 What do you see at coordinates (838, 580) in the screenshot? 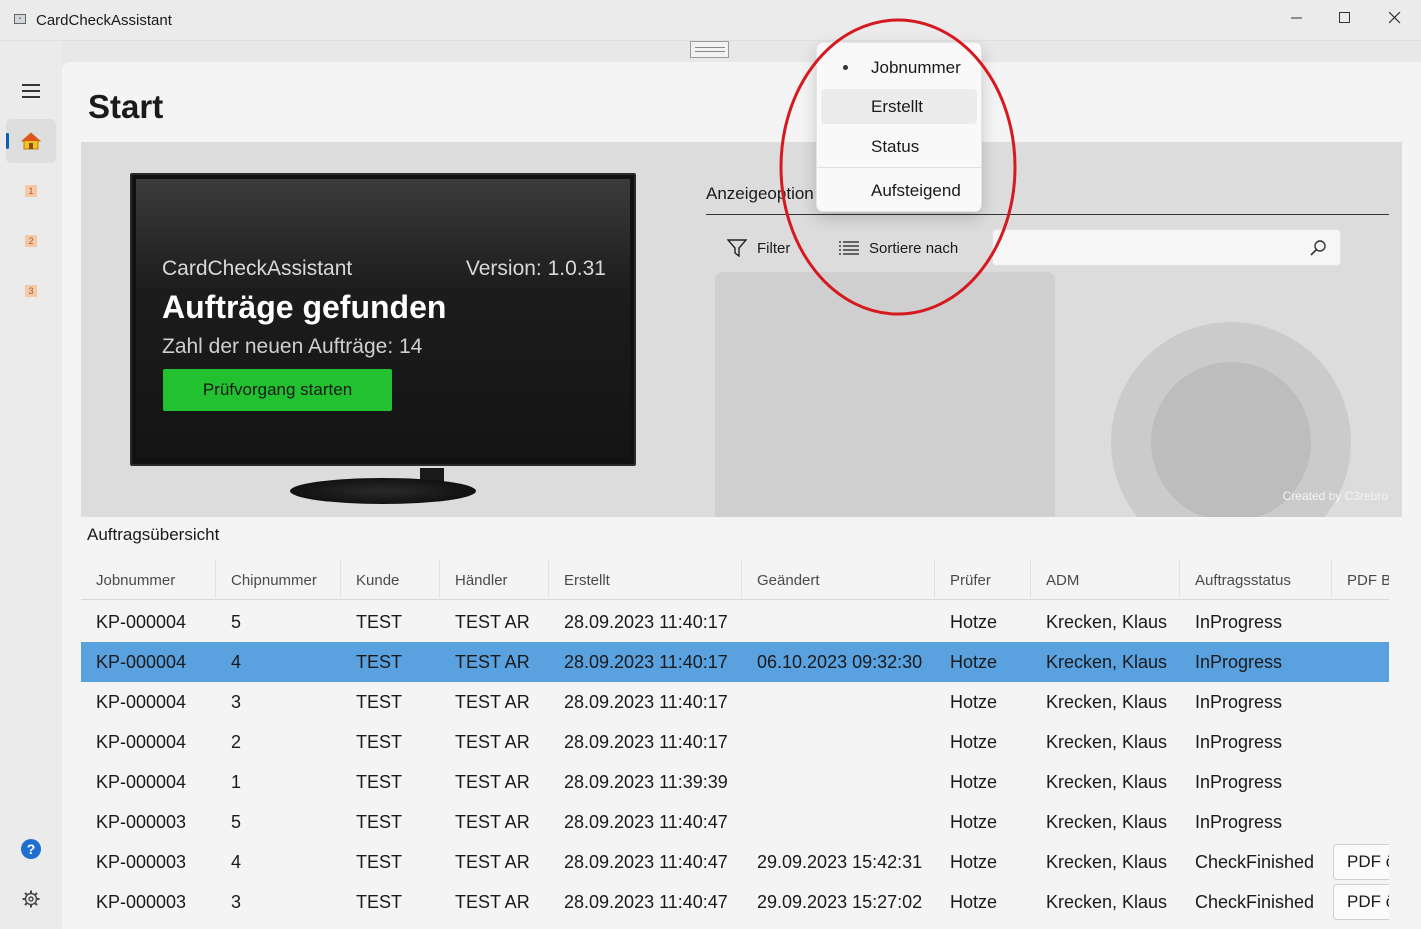
I see `column-header-geaendert: Geändert` at bounding box center [838, 580].